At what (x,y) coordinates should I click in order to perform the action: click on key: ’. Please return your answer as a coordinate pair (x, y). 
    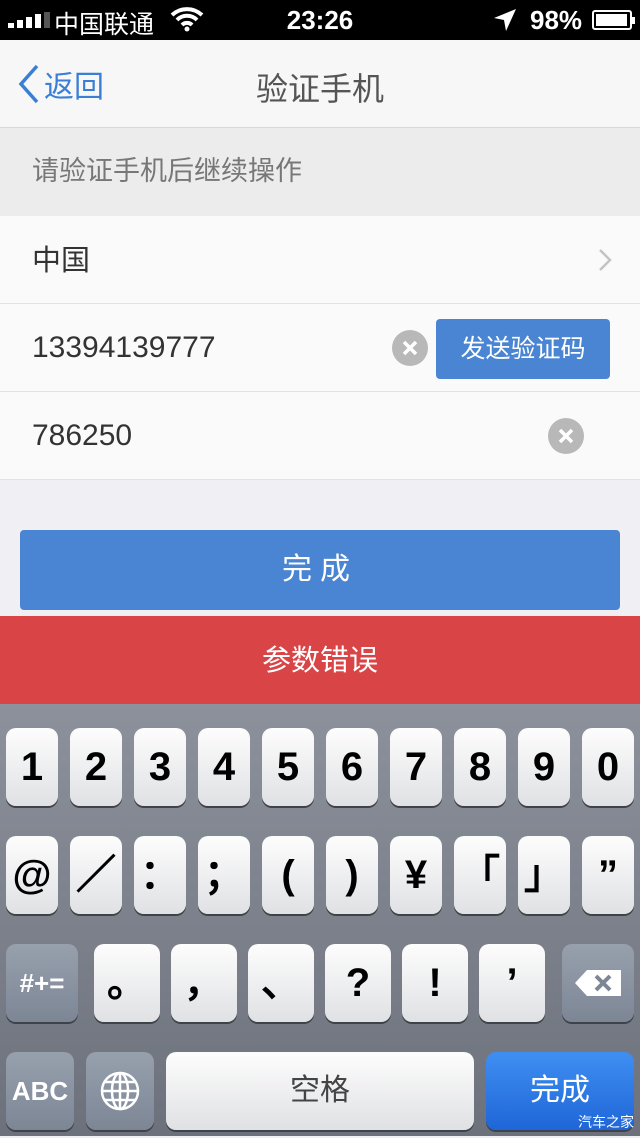
    Looking at the image, I should click on (512, 983).